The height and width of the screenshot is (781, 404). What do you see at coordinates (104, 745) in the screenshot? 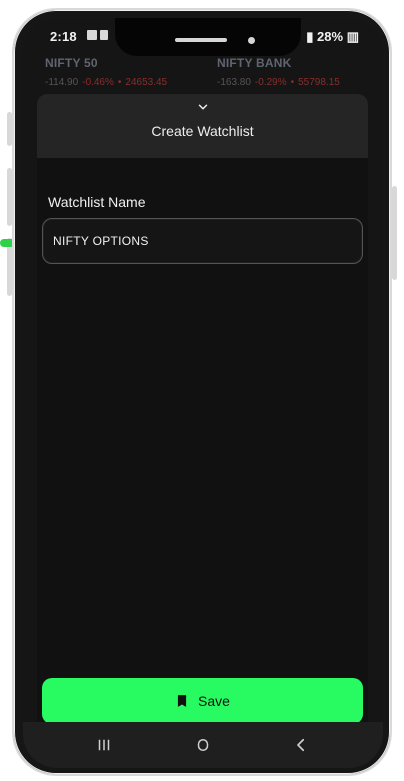
I see `recent-apps-icon` at bounding box center [104, 745].